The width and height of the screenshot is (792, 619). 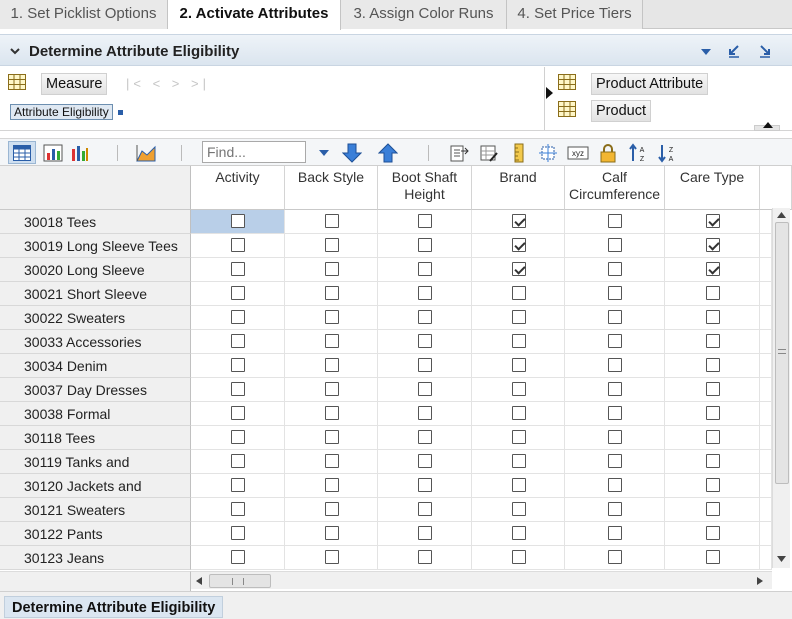 I want to click on row-header: 30033 Accessories, so click(x=95, y=342).